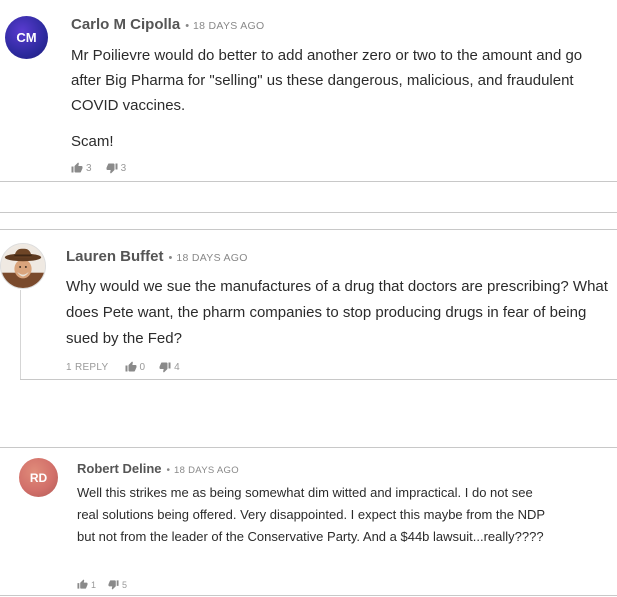 The image size is (617, 597). What do you see at coordinates (177, 367) in the screenshot?
I see `dislike-count: 4` at bounding box center [177, 367].